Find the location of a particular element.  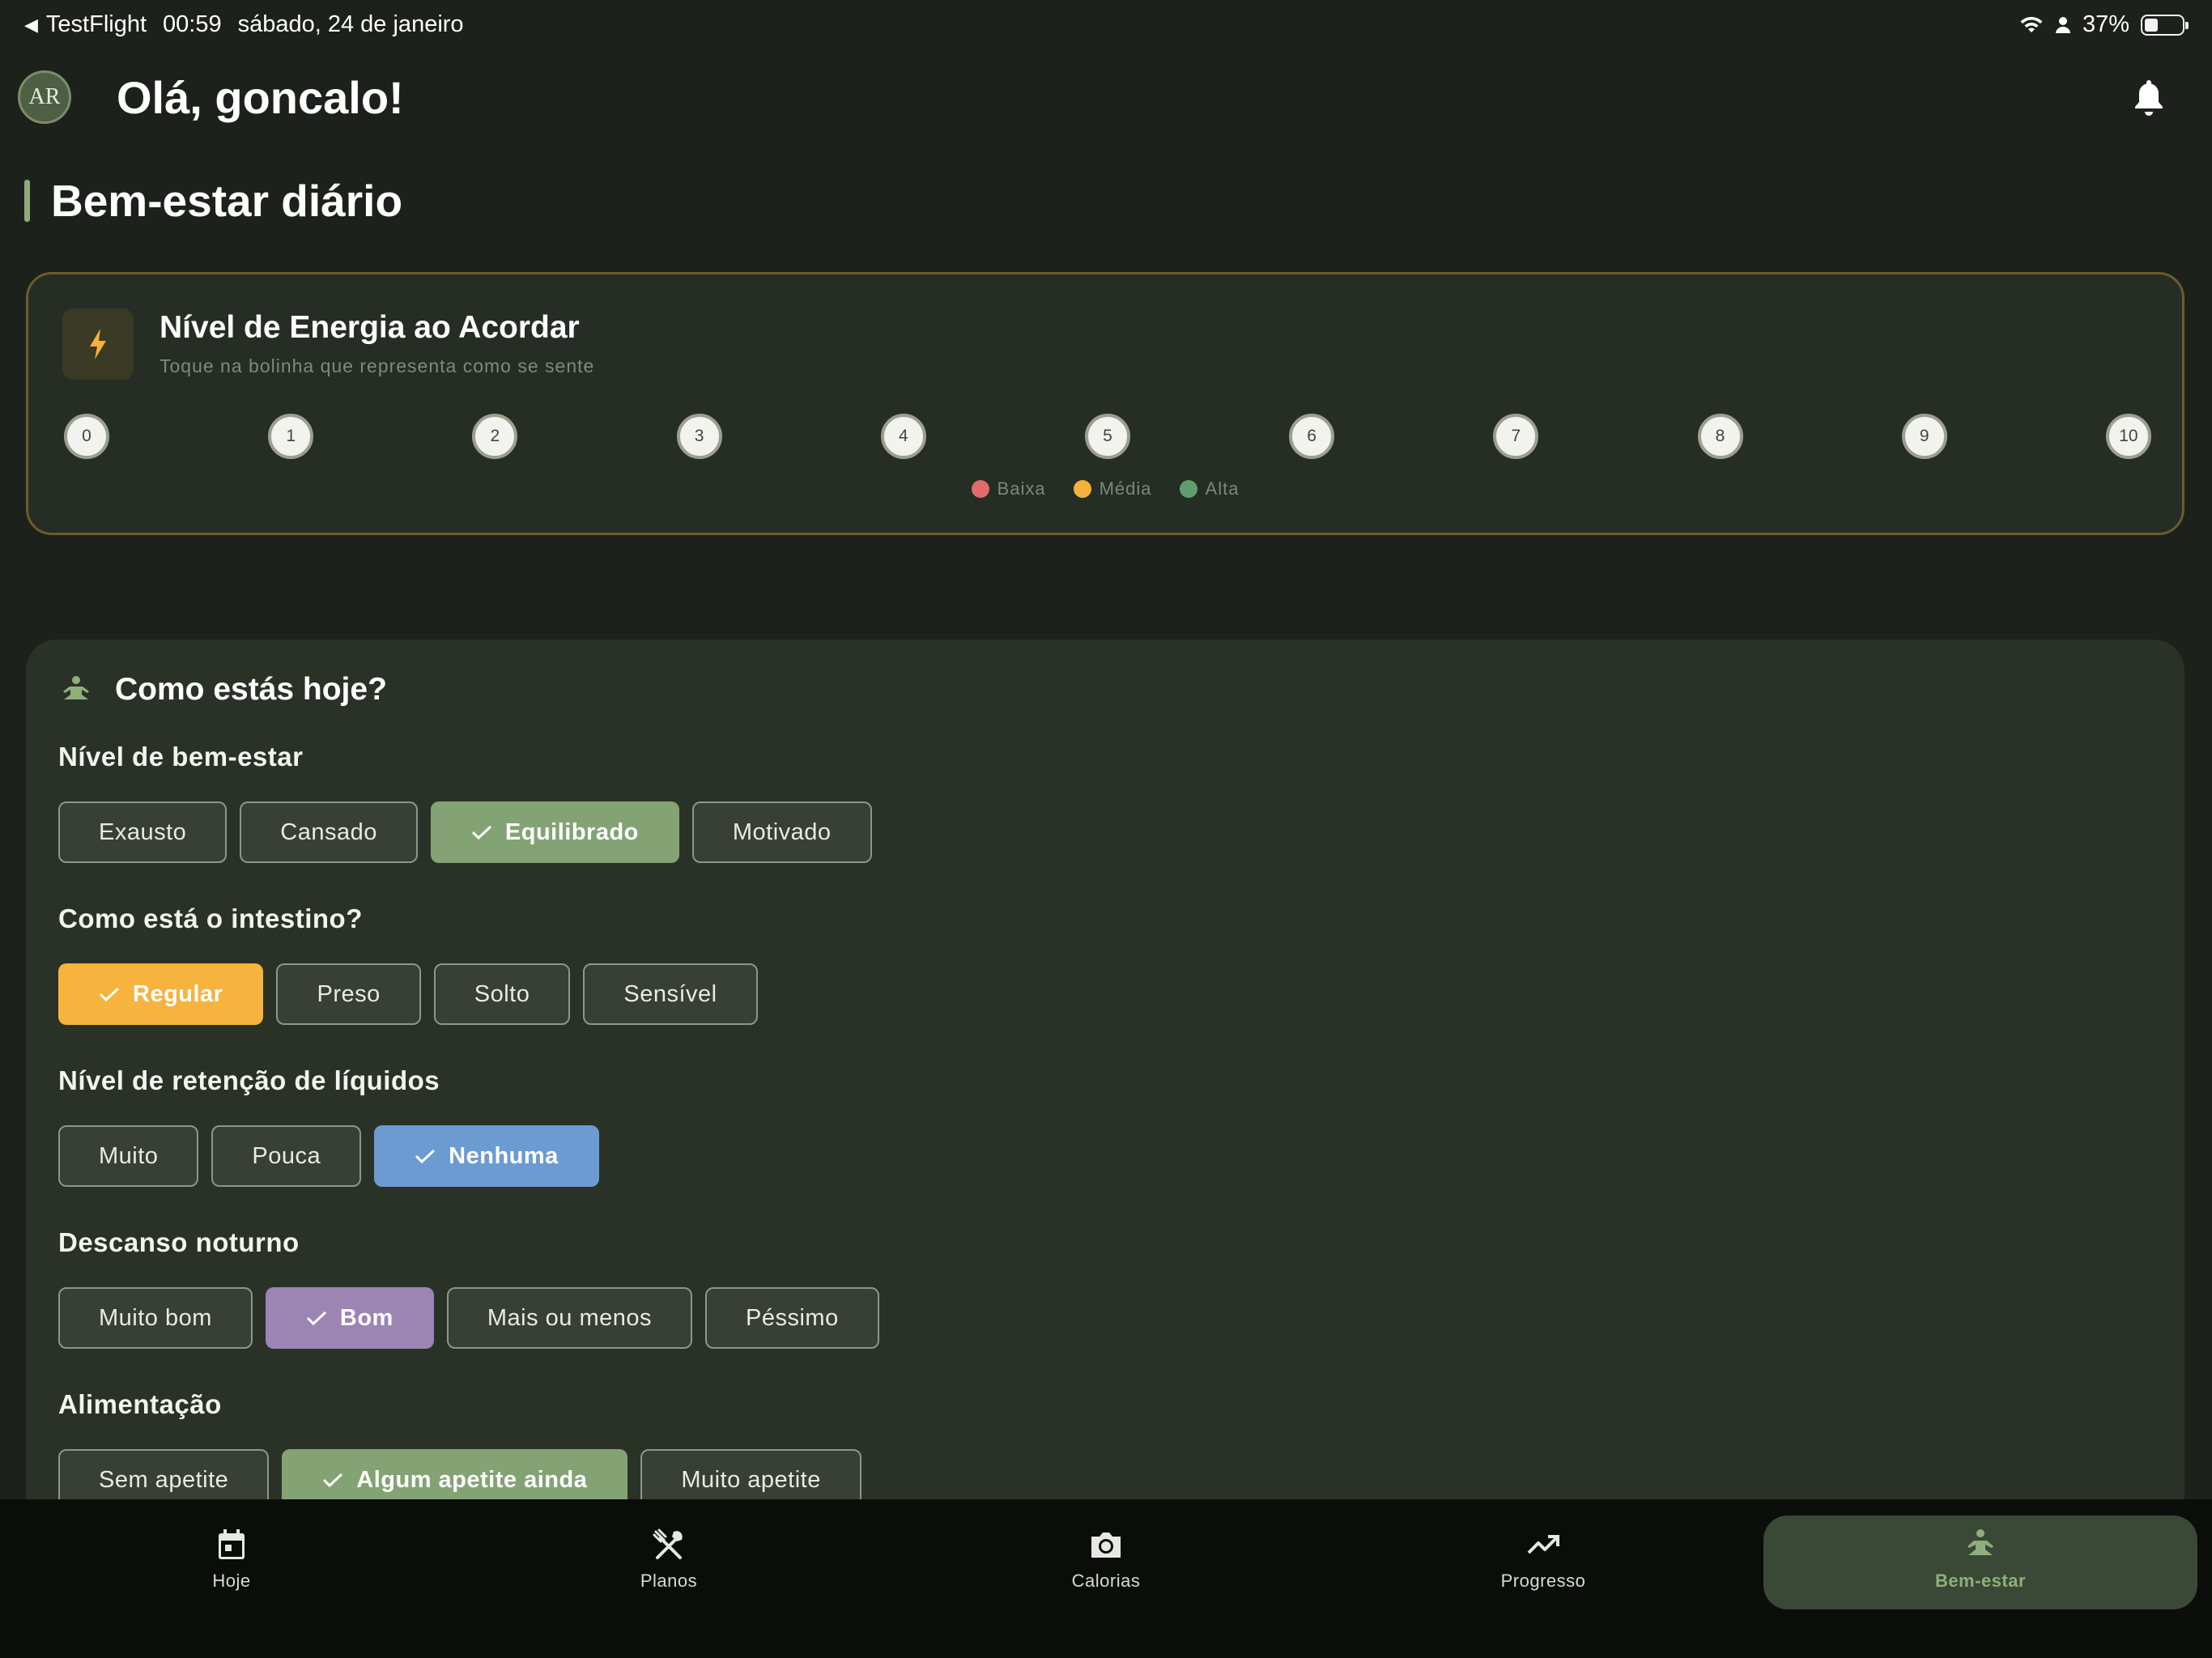

avatar: AR is located at coordinates (44, 97).